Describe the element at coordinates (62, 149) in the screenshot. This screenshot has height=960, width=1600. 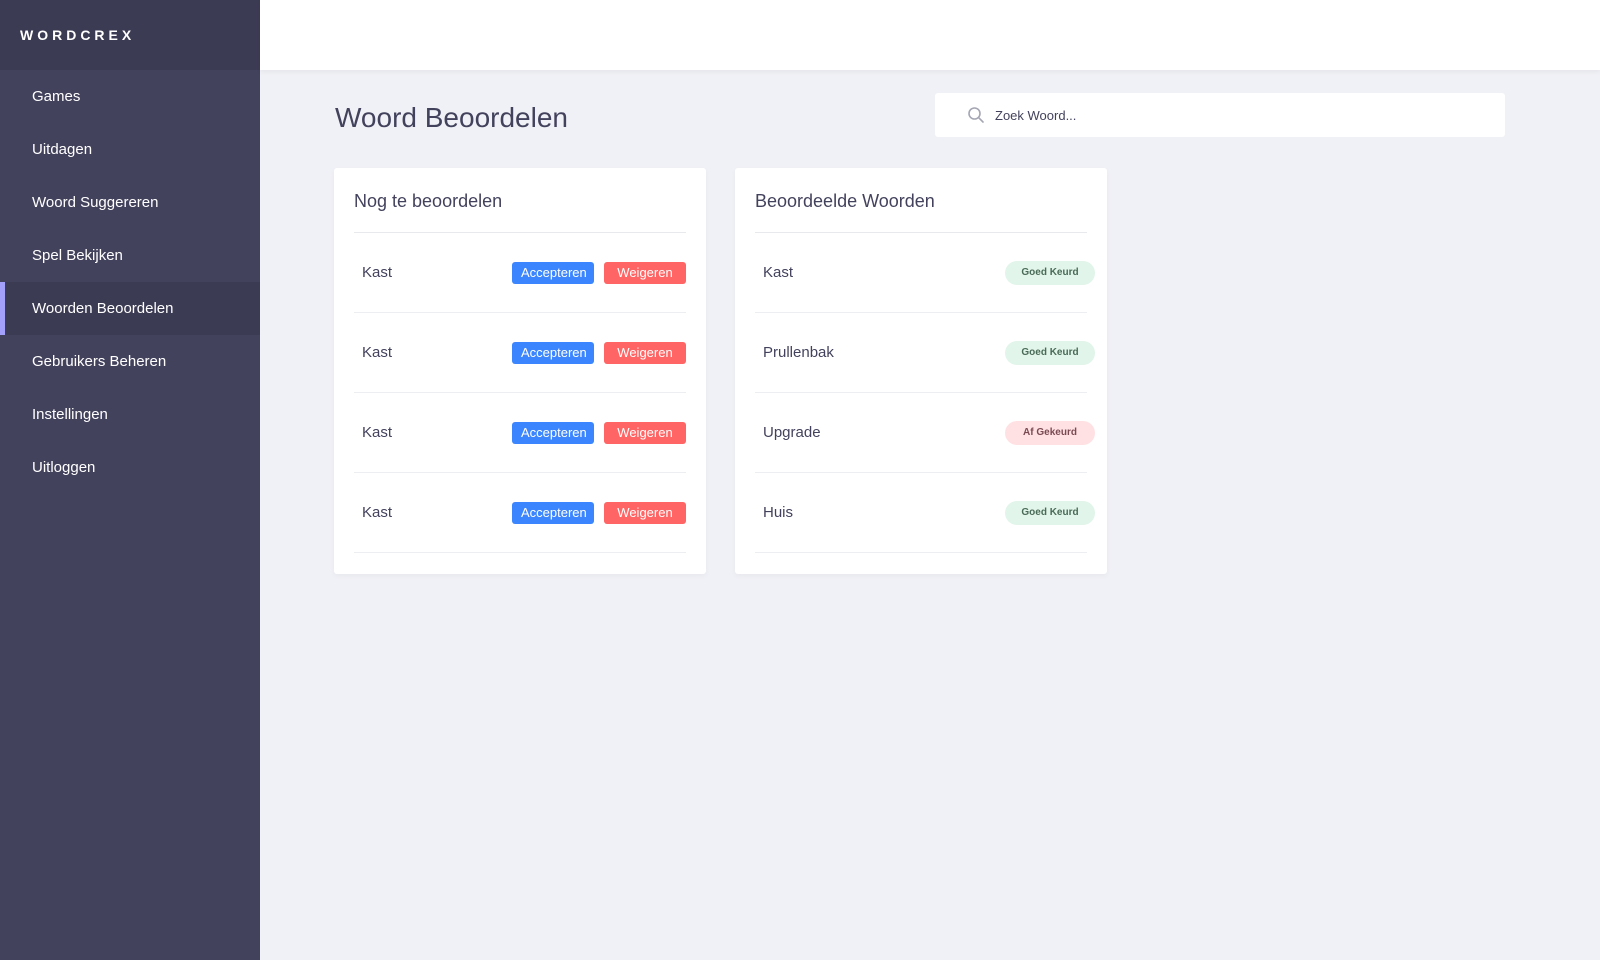
I see `sidebar-item-label: Uitdagen` at that location.